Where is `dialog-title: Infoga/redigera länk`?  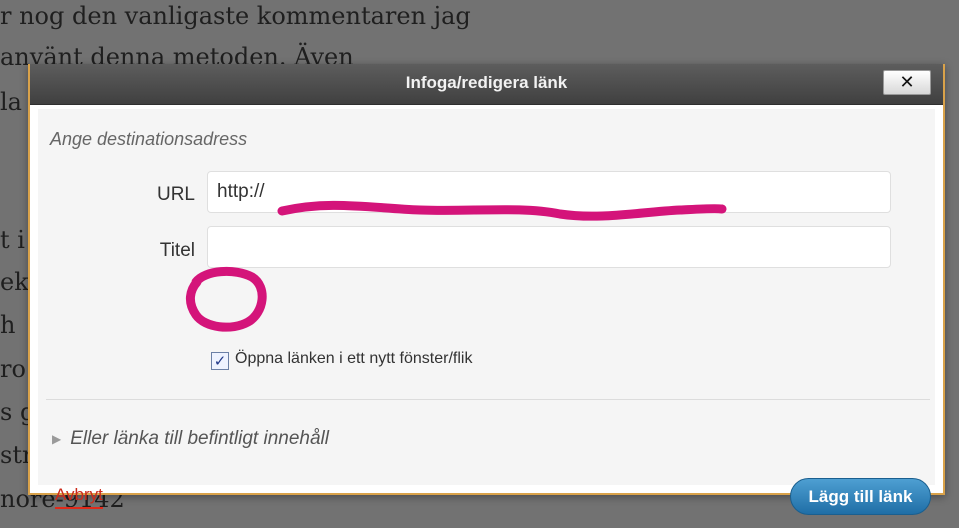
dialog-title: Infoga/redigera länk is located at coordinates (486, 82).